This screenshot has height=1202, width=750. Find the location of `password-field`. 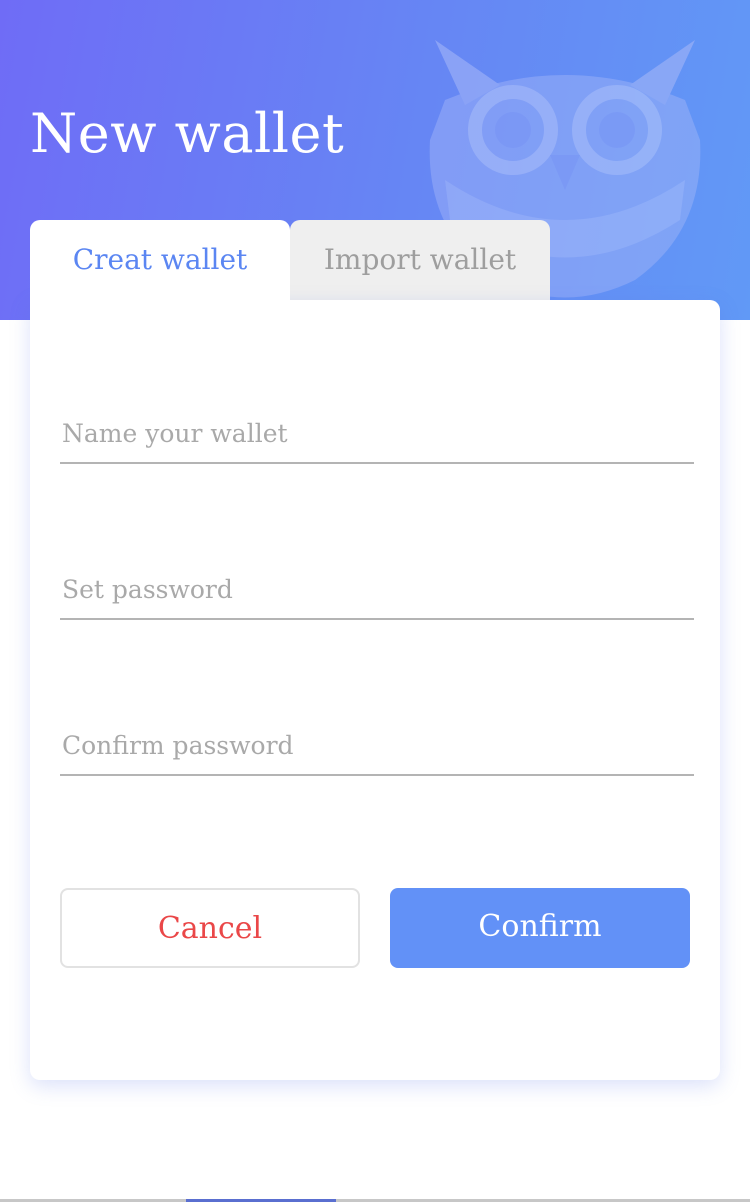

password-field is located at coordinates (377, 590).